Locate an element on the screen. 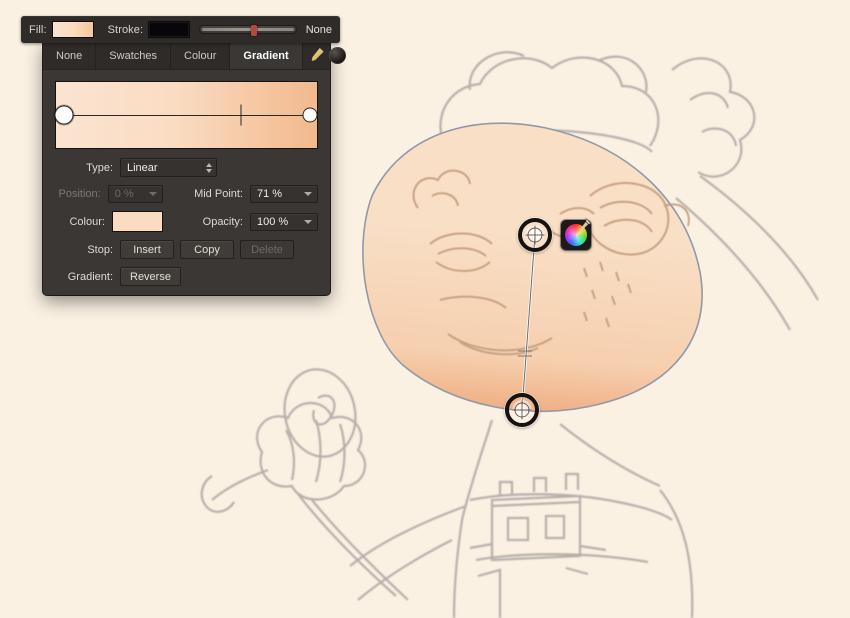 The height and width of the screenshot is (618, 850). stop-copy-button: Copy is located at coordinates (207, 249).